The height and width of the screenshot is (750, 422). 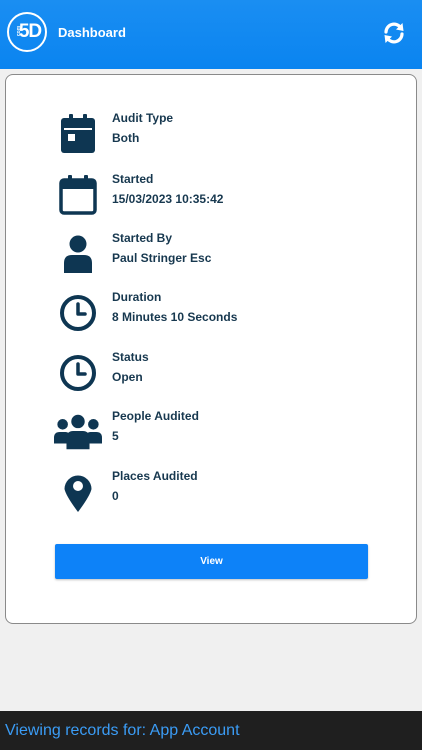 I want to click on detail-row-status: Status Open, so click(x=214, y=373).